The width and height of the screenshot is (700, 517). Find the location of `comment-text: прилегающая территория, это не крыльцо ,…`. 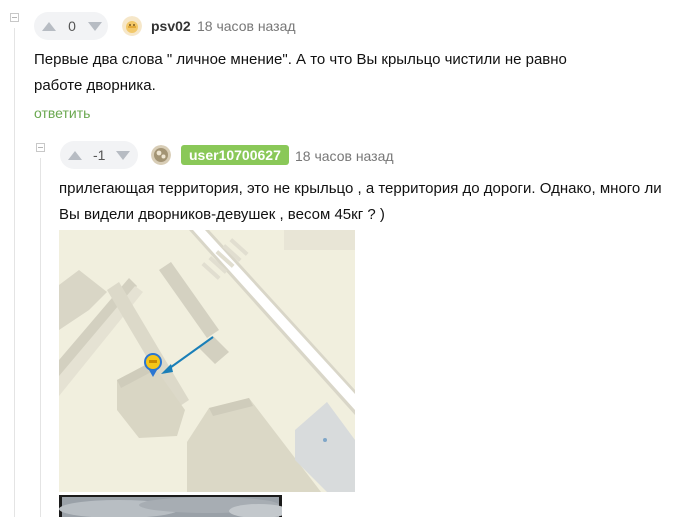

comment-text: прилегающая территория, это не крыльцо ,… is located at coordinates (360, 202).